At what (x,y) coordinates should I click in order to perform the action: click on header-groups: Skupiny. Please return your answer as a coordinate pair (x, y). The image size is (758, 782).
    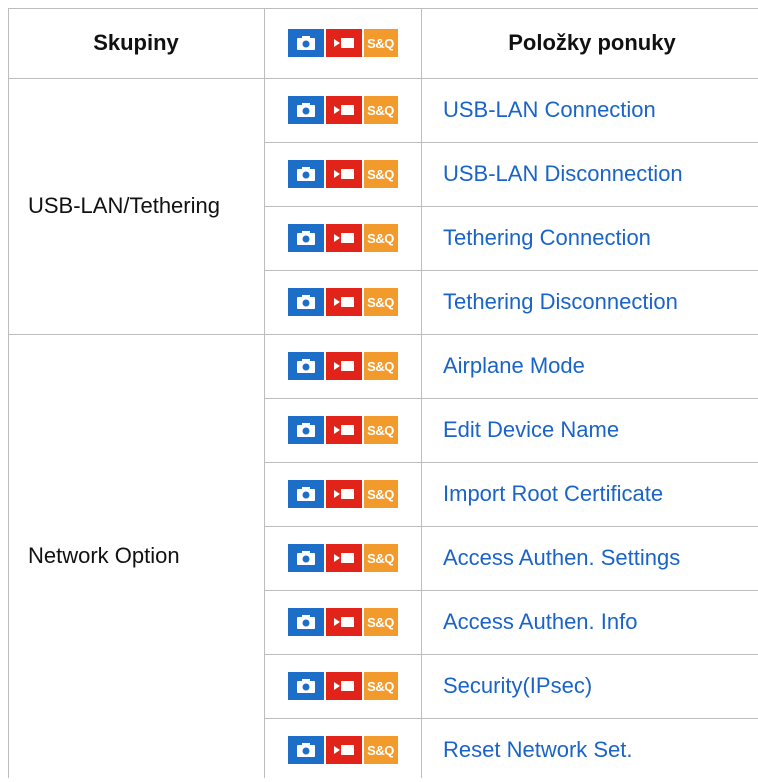
    Looking at the image, I should click on (136, 43).